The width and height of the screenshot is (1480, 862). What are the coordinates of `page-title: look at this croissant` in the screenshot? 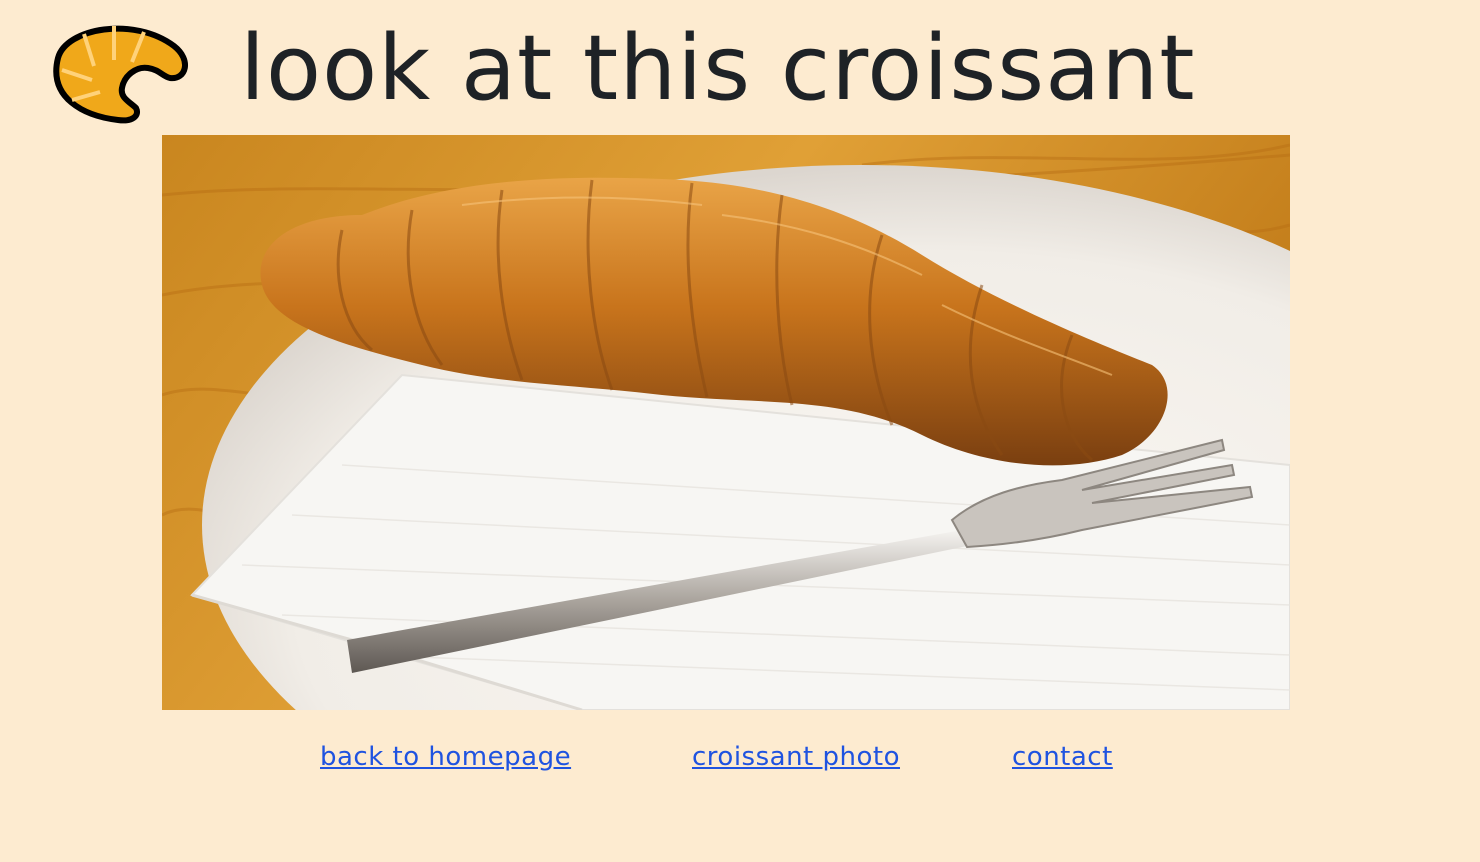 It's located at (718, 68).